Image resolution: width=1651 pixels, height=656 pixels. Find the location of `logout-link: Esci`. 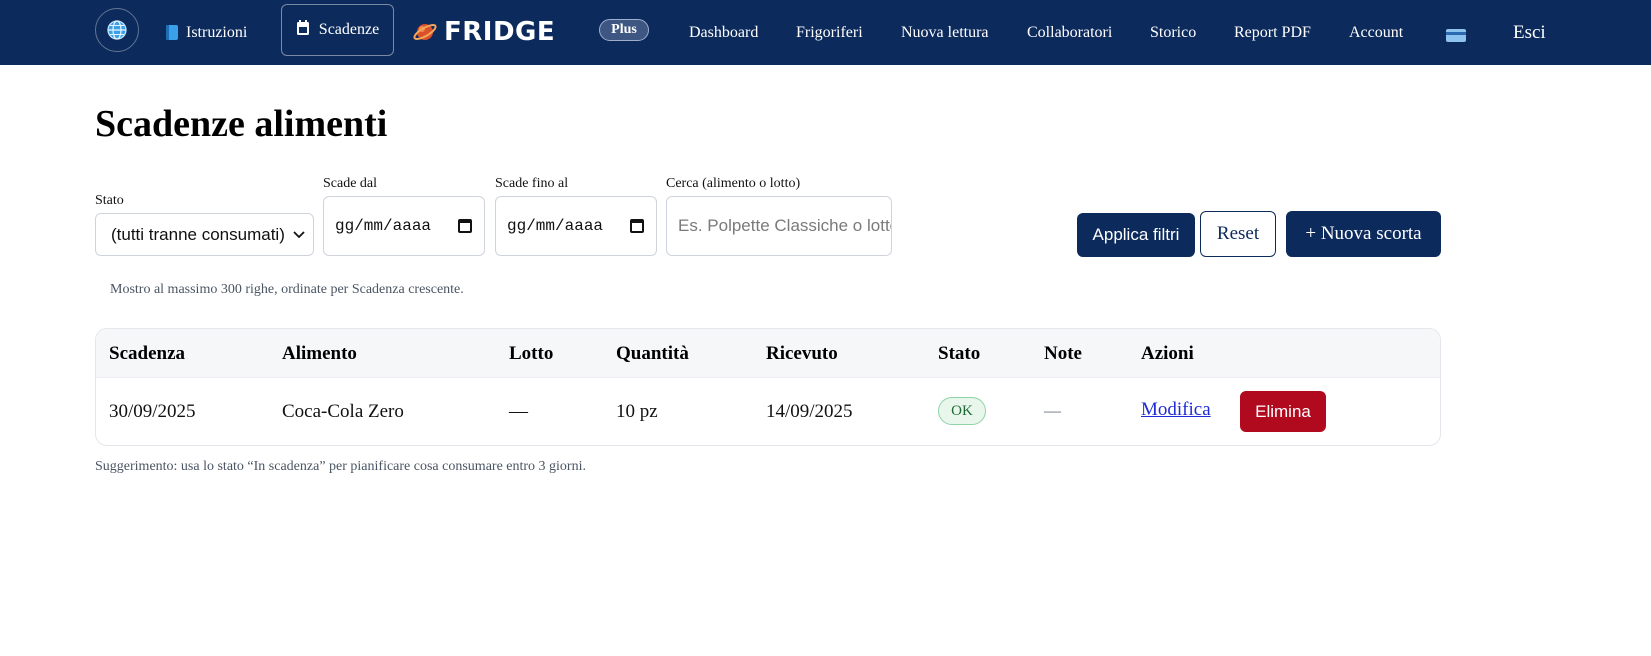

logout-link: Esci is located at coordinates (1529, 32).